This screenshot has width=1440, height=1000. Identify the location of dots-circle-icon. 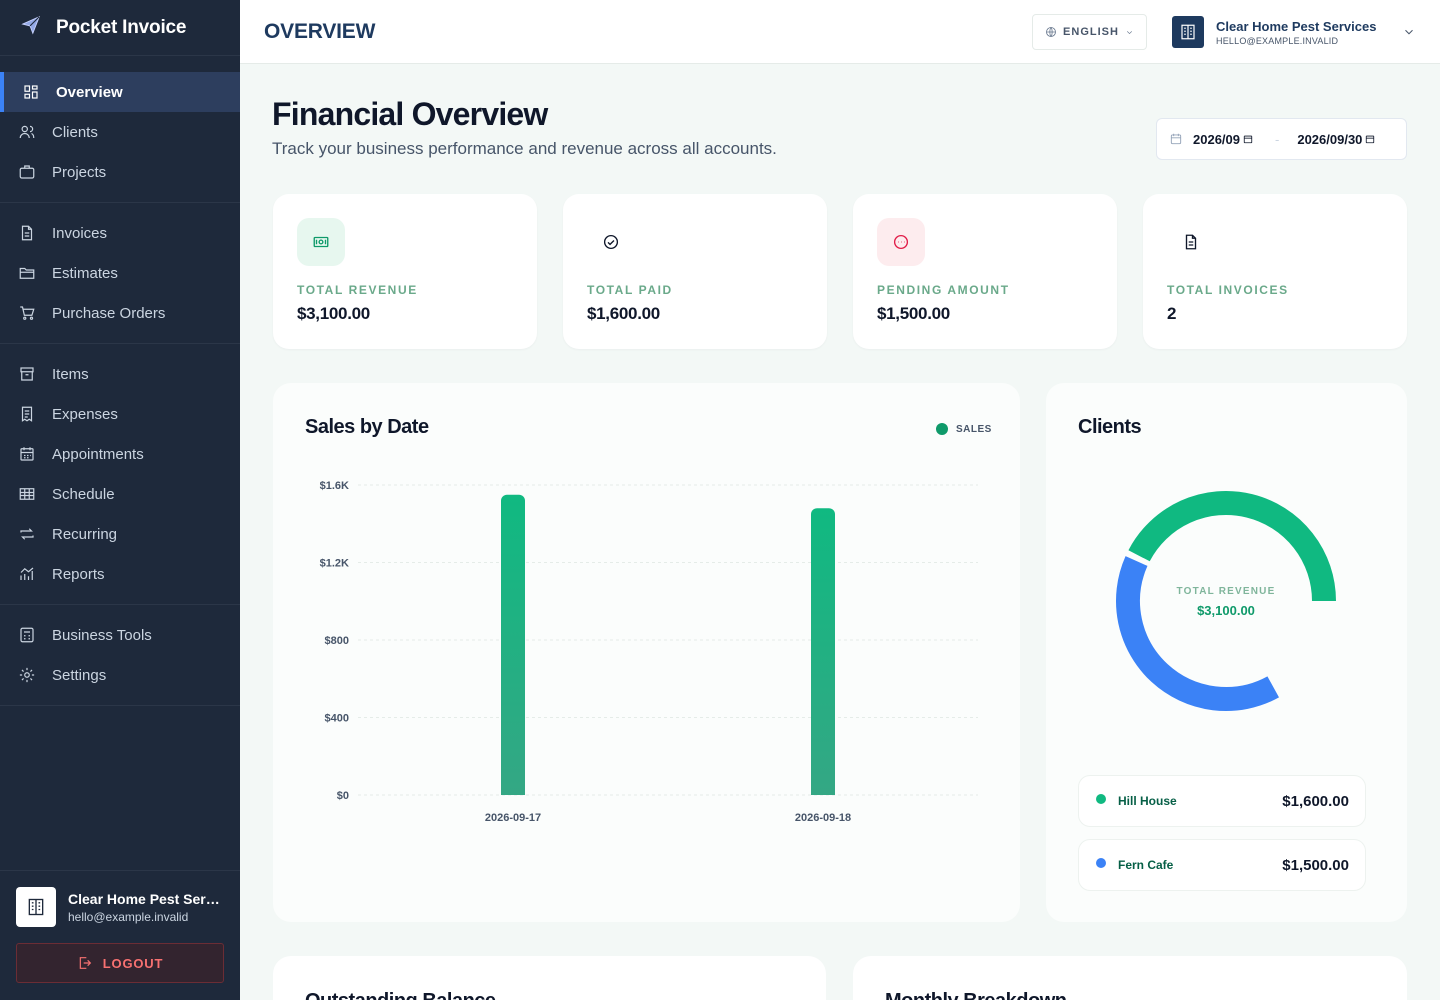
(901, 242).